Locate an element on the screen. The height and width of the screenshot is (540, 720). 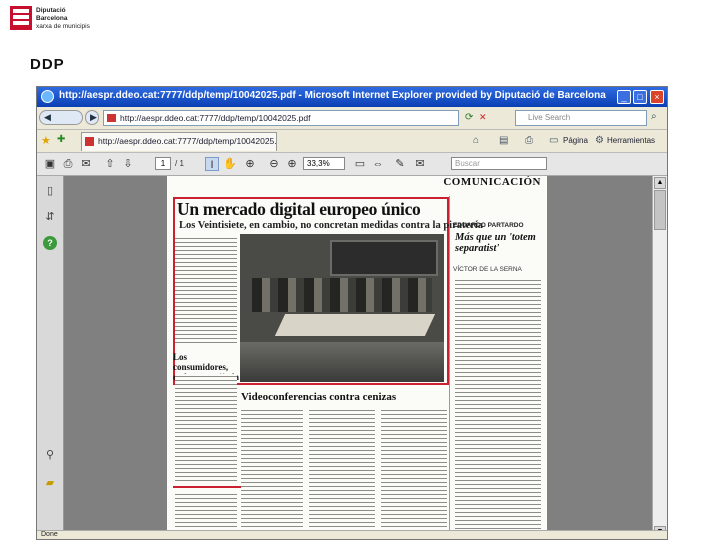
caption-title: Videoconferencias contra cenizas is located at coordinates (319, 397).